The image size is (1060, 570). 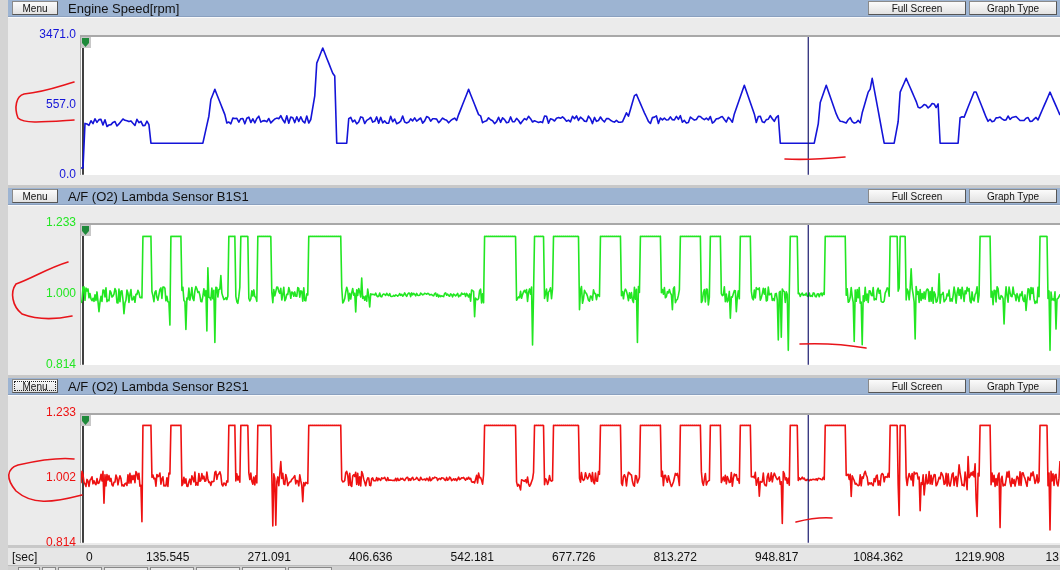 I want to click on graph-title: A/F (O2) Lambda Sensor B2S1, so click(x=159, y=386).